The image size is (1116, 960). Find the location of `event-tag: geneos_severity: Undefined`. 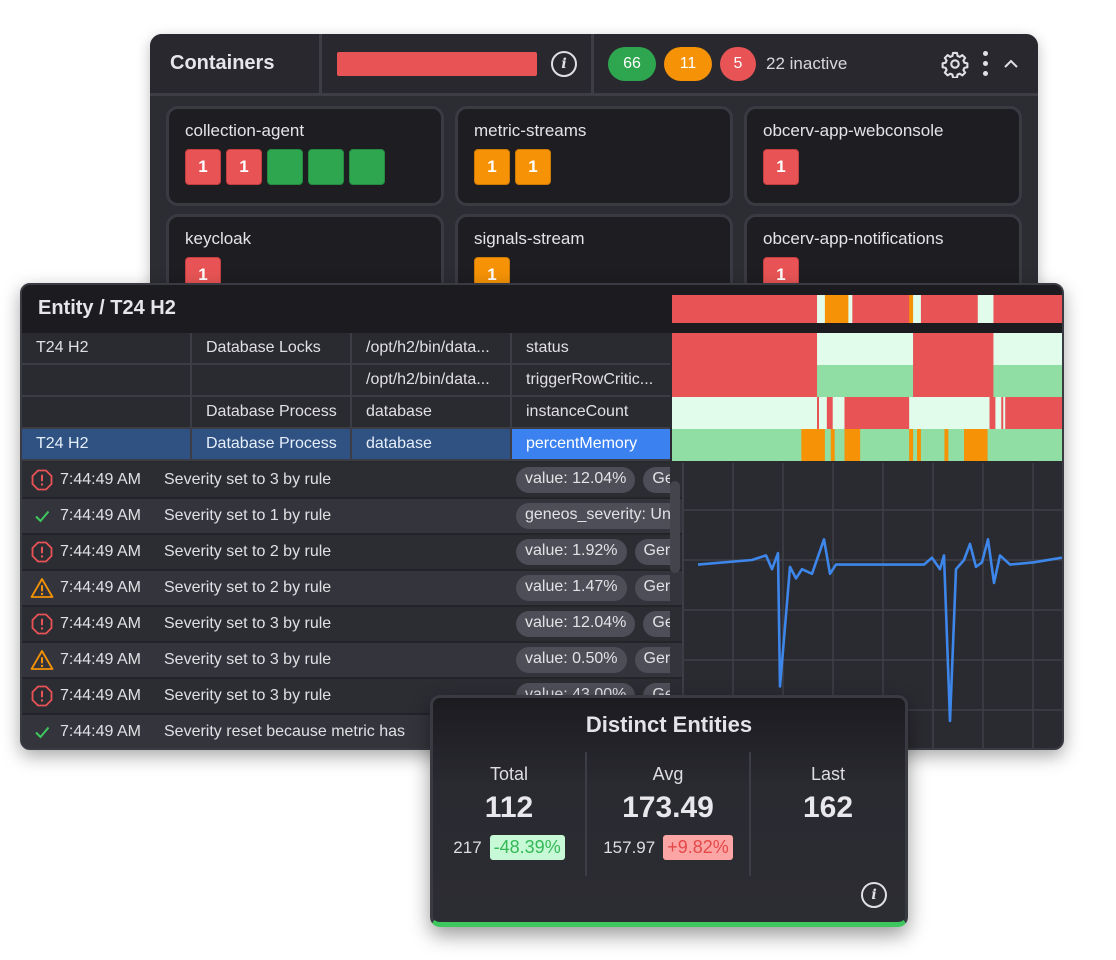

event-tag: geneos_severity: Undefined is located at coordinates (593, 516).